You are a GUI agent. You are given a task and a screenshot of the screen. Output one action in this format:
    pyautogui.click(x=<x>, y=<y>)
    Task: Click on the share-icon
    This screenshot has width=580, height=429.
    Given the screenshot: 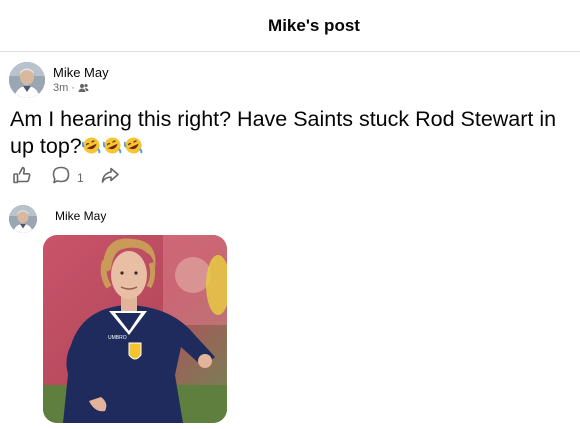 What is the action you would take?
    pyautogui.click(x=110, y=177)
    